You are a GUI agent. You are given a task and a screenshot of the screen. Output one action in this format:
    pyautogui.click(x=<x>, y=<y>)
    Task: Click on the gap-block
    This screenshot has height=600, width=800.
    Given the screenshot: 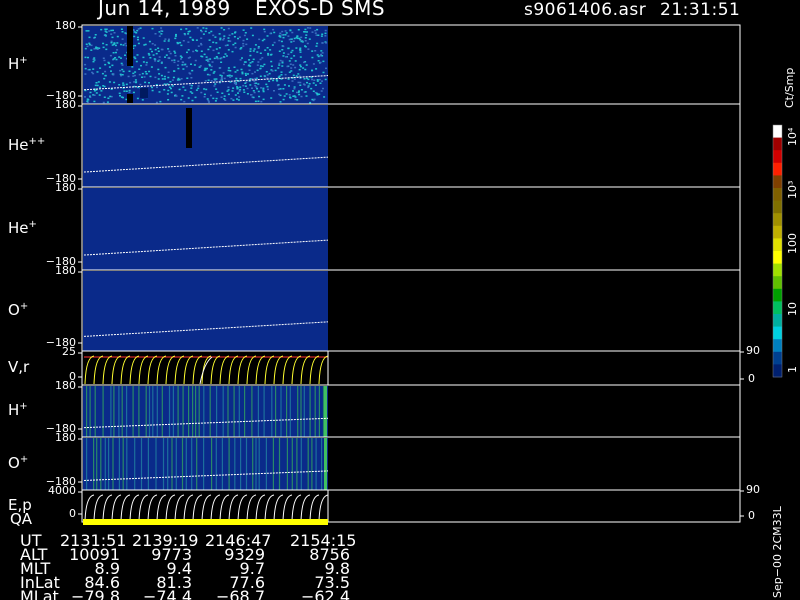 What is the action you would take?
    pyautogui.click(x=130, y=98)
    